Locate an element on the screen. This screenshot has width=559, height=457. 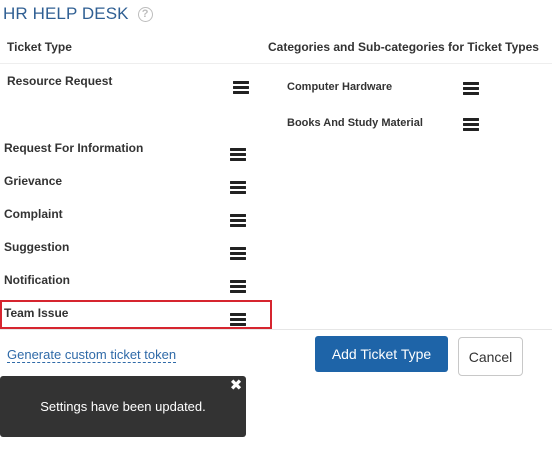
header-divider is located at coordinates (276, 63).